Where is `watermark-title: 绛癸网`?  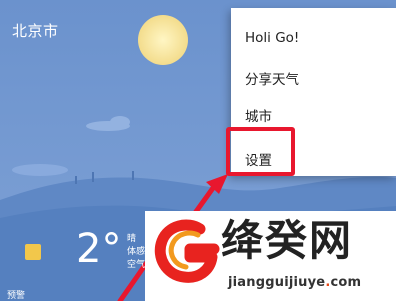
watermark-title: 绛癸网 is located at coordinates (287, 240).